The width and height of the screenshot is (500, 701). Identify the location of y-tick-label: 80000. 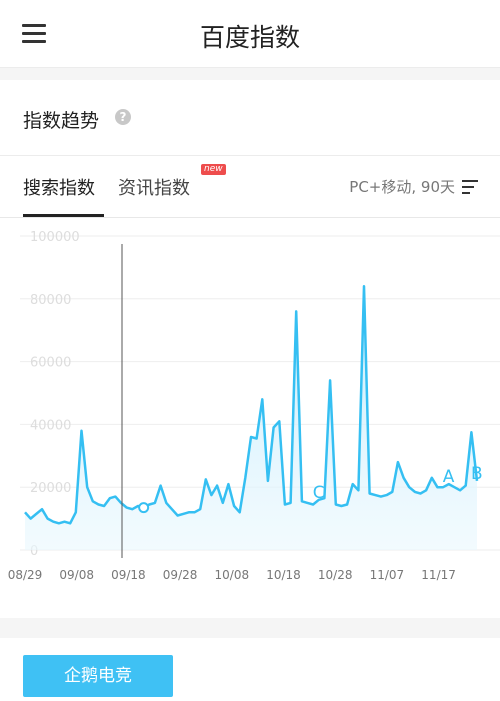
(50, 300).